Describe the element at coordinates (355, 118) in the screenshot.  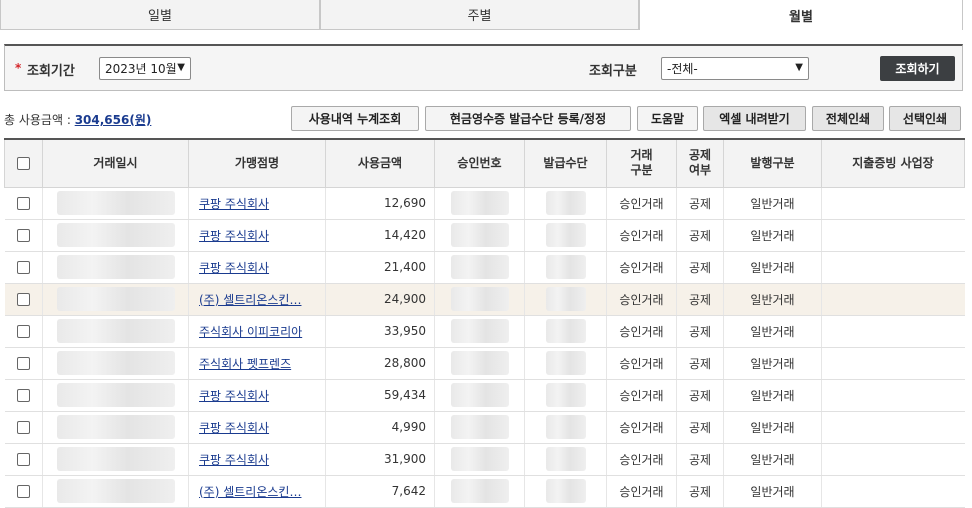
I see `cumulative-search-button: 사용내역 누계조회` at that location.